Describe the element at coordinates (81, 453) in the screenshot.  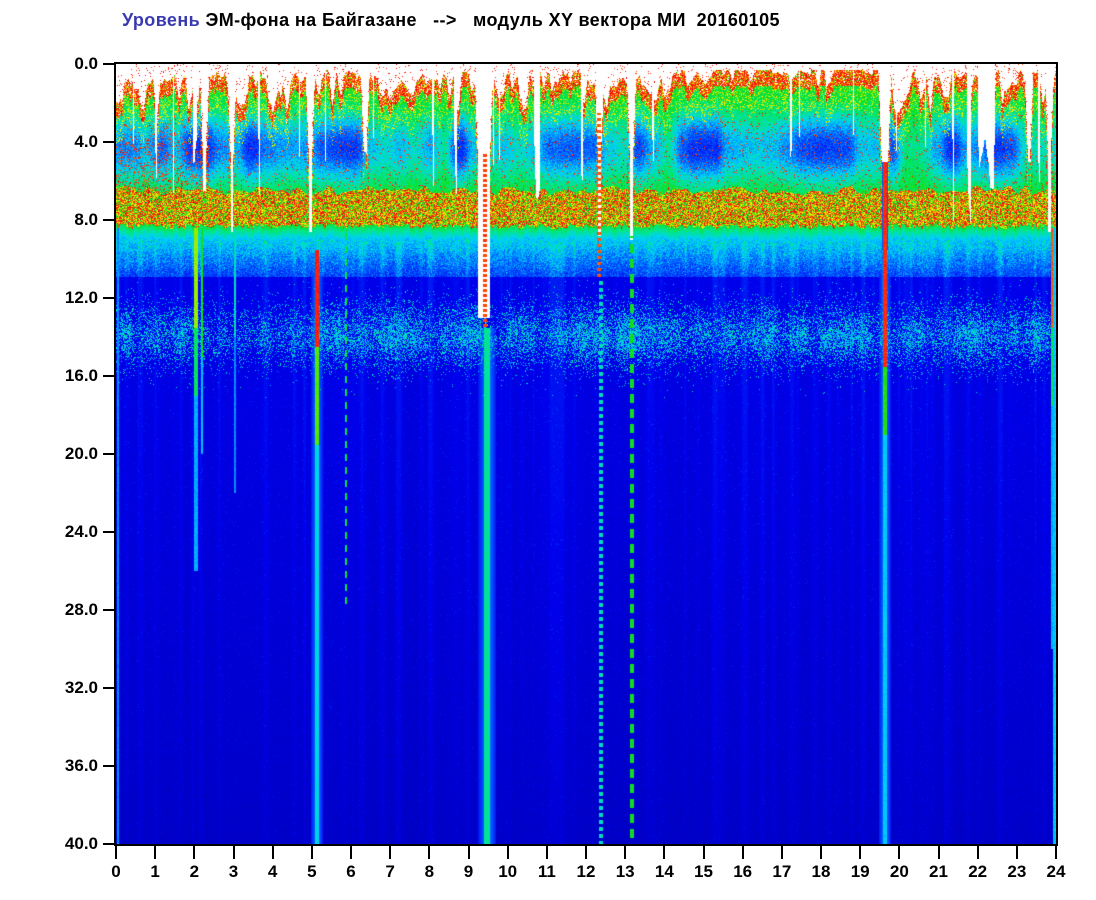
I see `y-tick-label: 20.0` at that location.